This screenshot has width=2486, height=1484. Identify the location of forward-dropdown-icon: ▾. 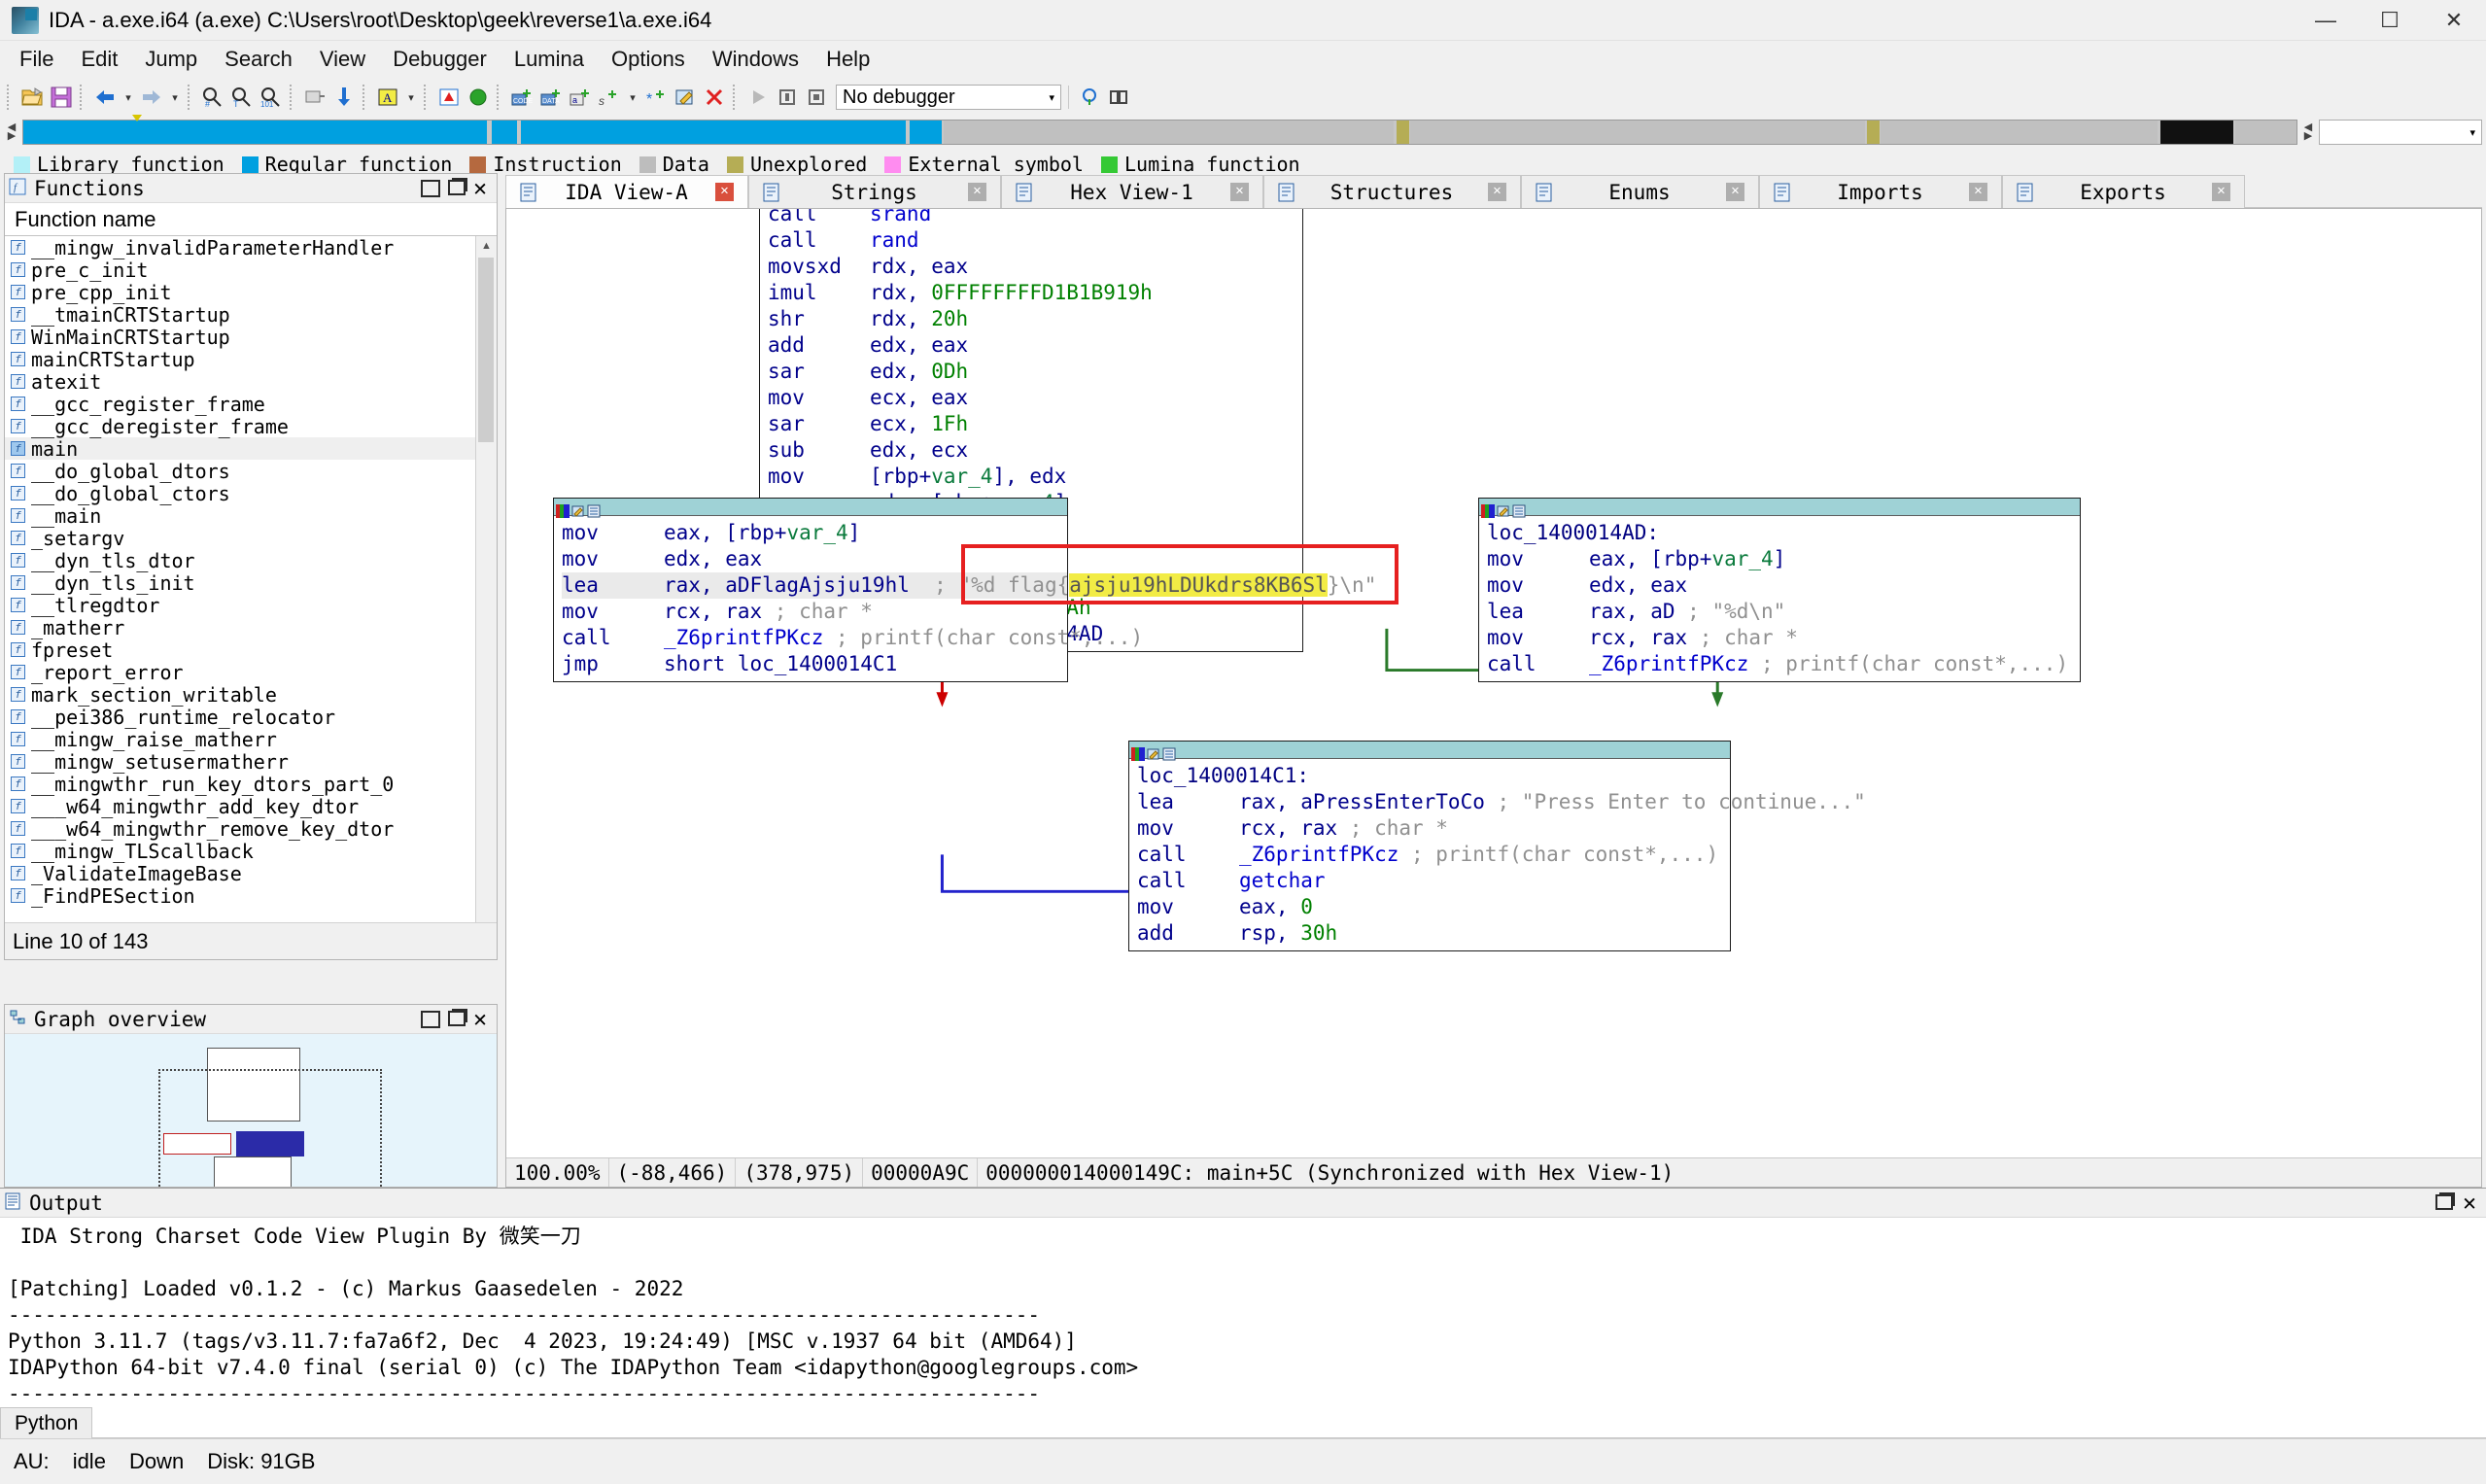
(175, 97).